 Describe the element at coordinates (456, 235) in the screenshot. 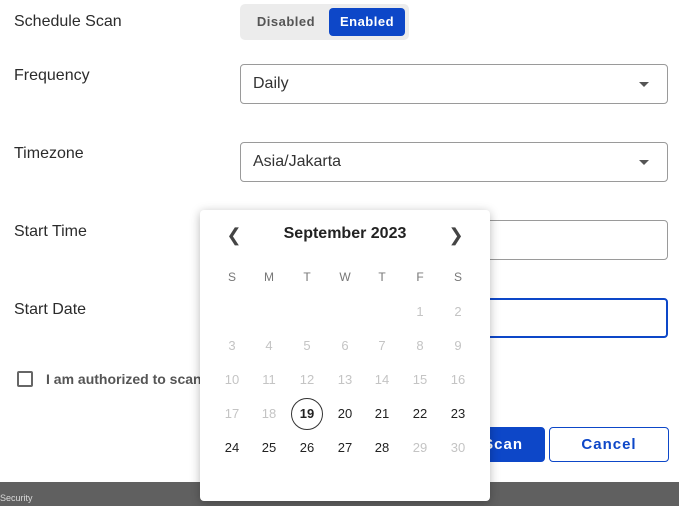

I see `chevron-right-icon: ❯` at that location.